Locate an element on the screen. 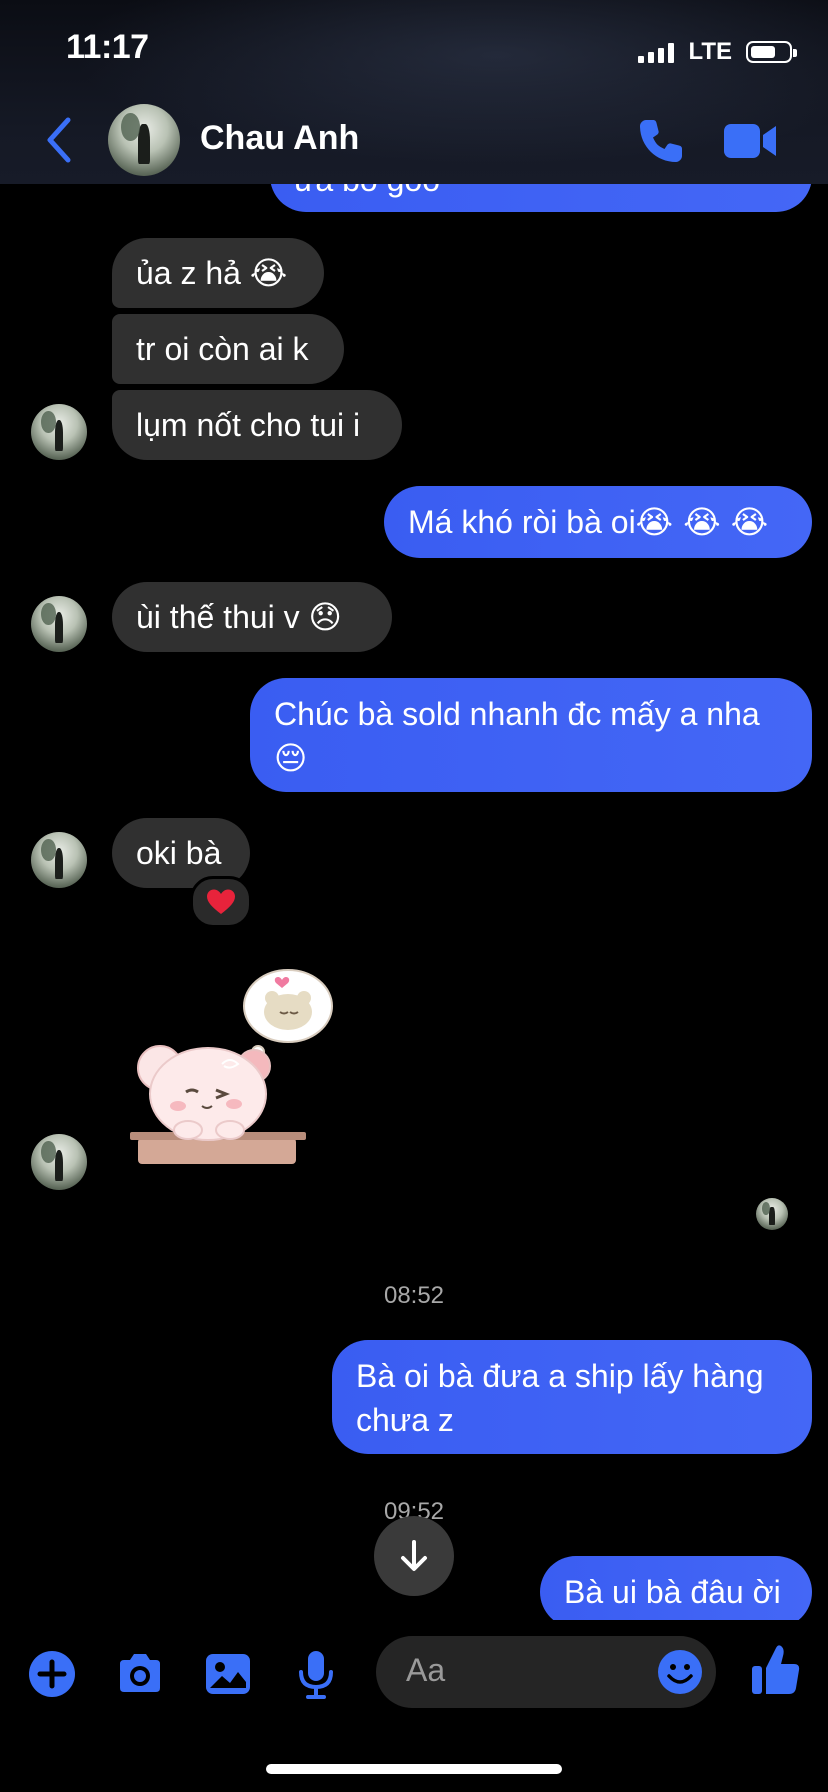 This screenshot has height=1792, width=828. more-actions-button is located at coordinates (52, 1674).